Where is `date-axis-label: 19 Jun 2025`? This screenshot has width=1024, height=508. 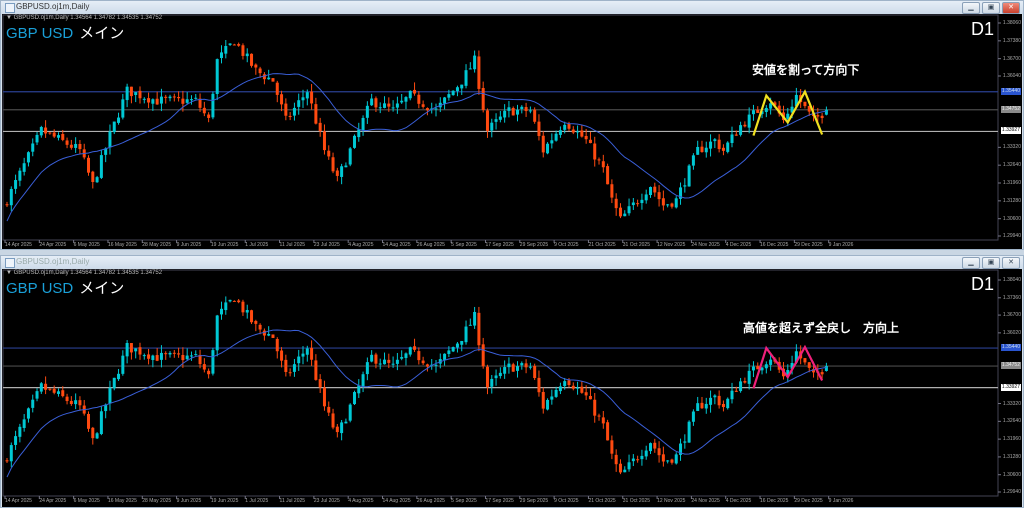 date-axis-label: 19 Jun 2025 is located at coordinates (224, 501).